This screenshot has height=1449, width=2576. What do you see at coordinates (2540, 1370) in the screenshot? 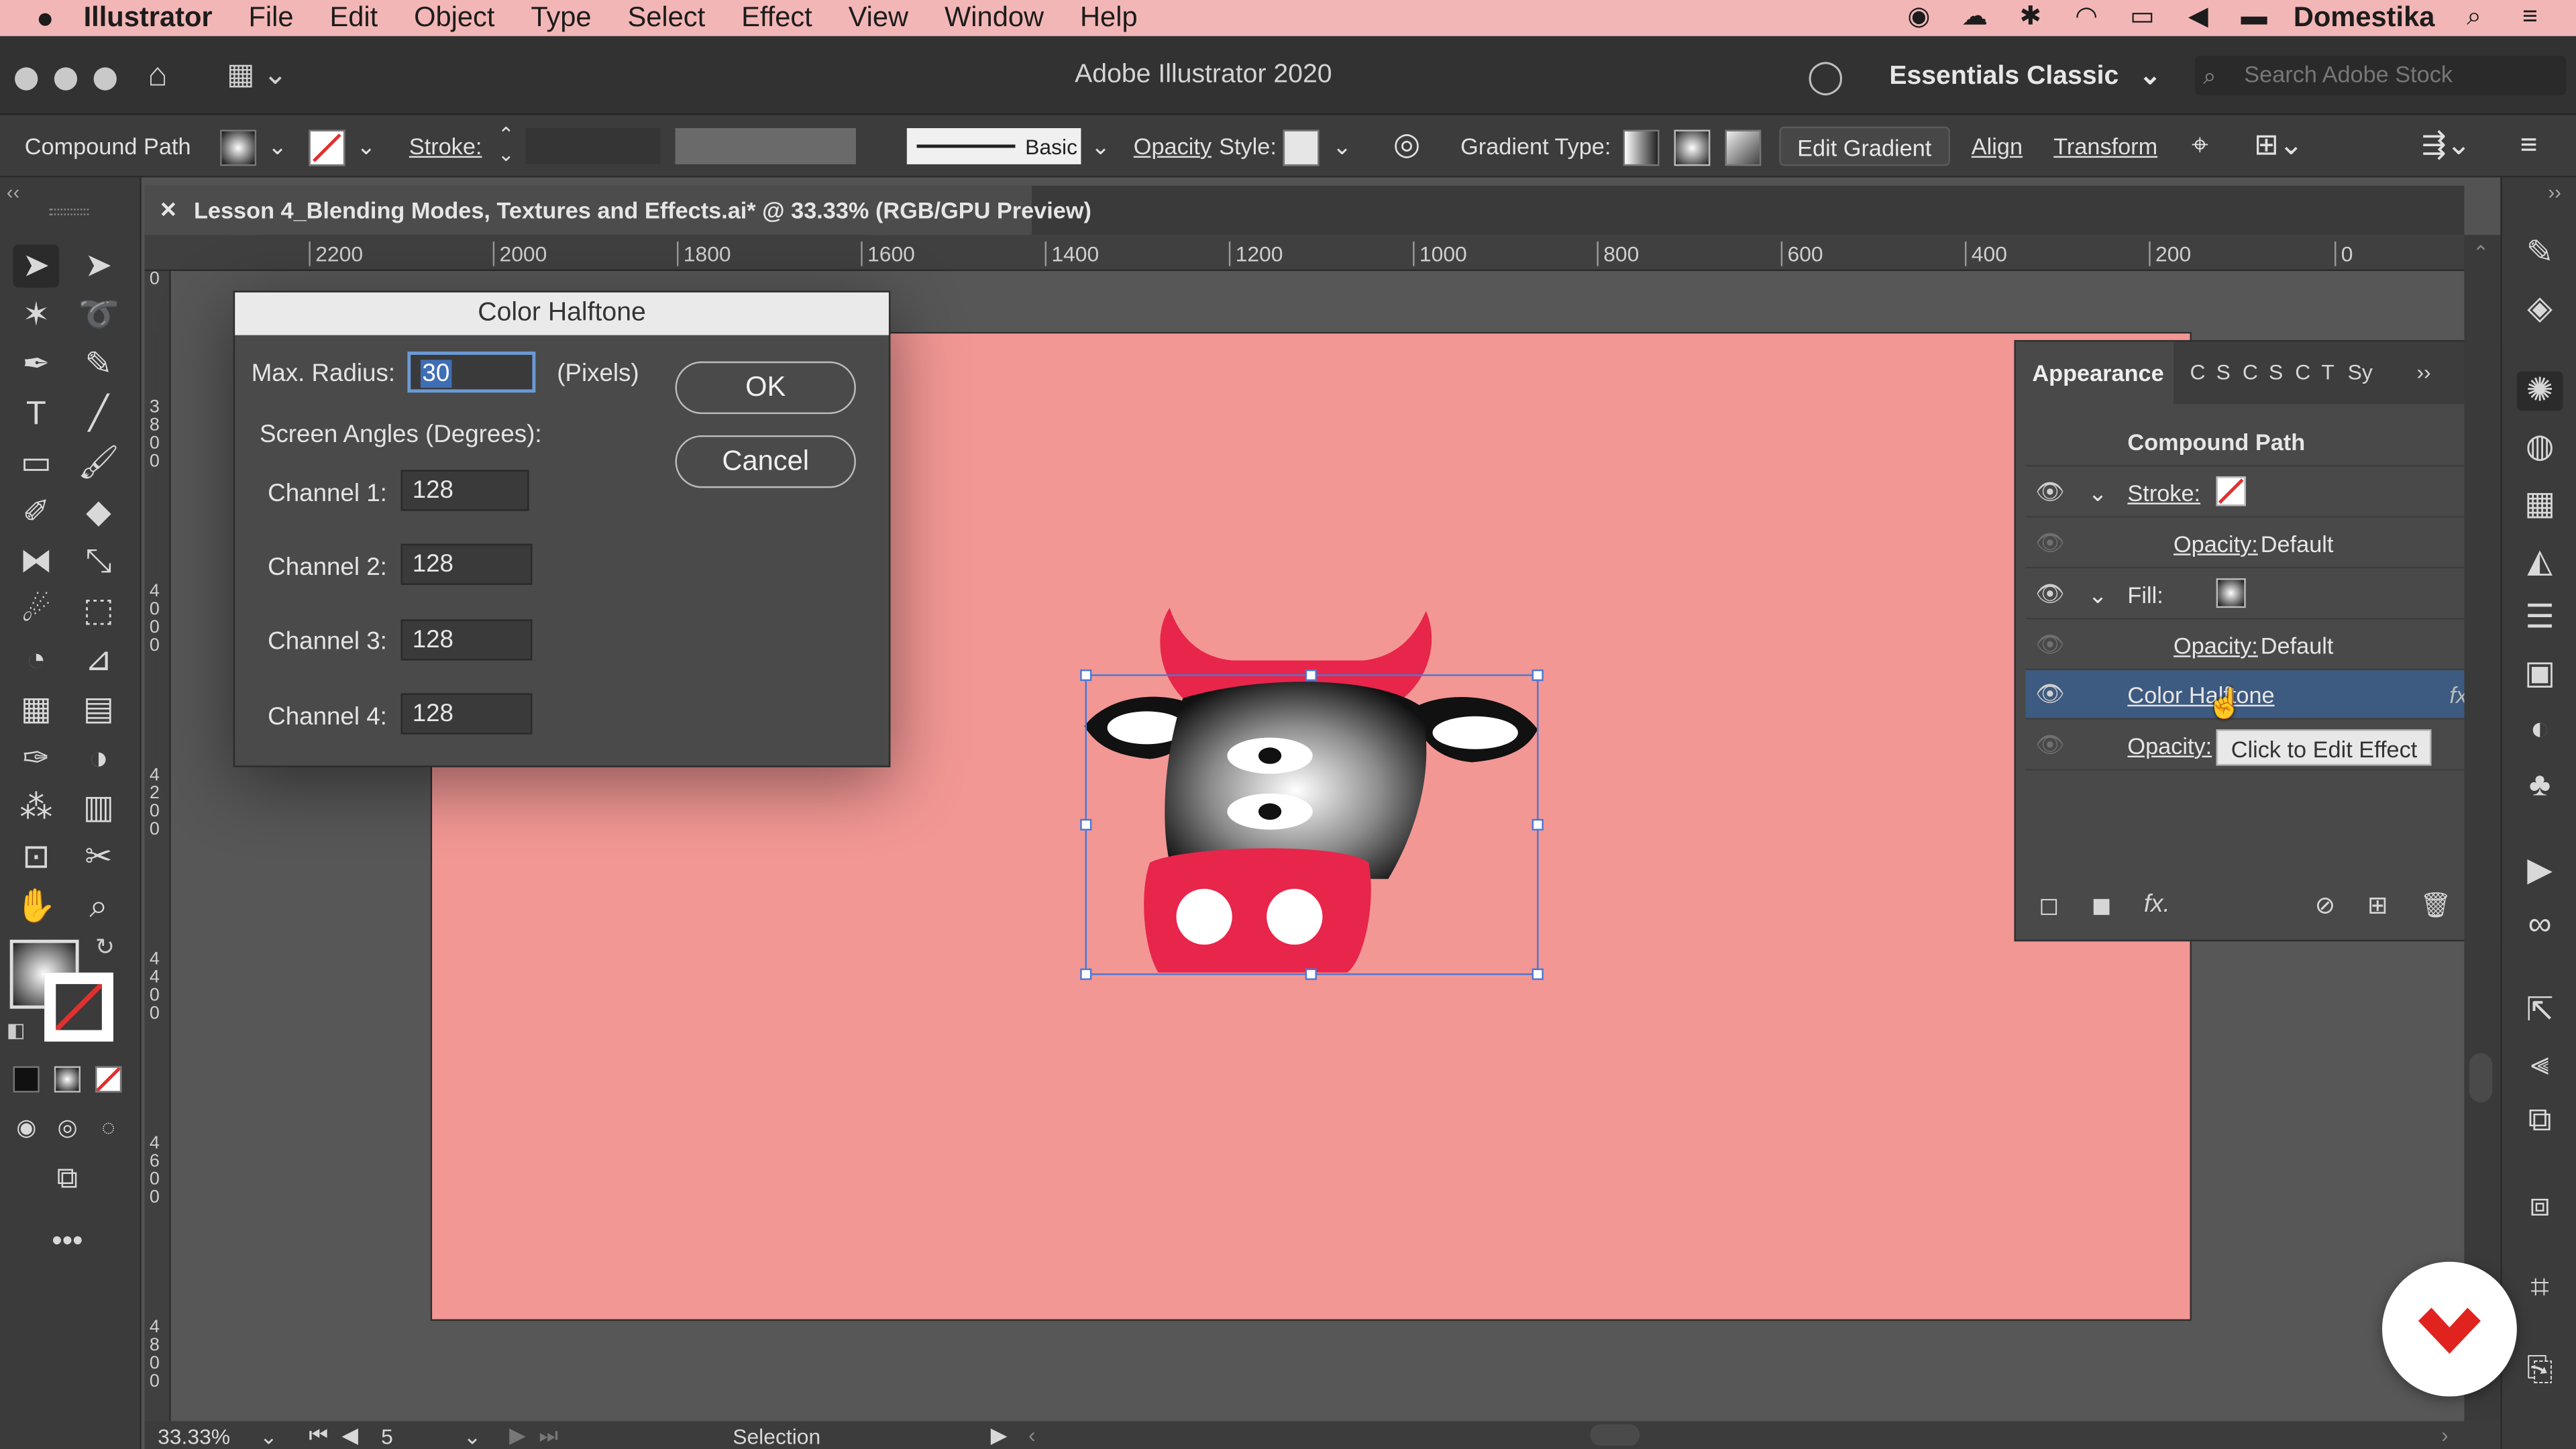
I see `asset-export-panel-icon: ⎘` at bounding box center [2540, 1370].